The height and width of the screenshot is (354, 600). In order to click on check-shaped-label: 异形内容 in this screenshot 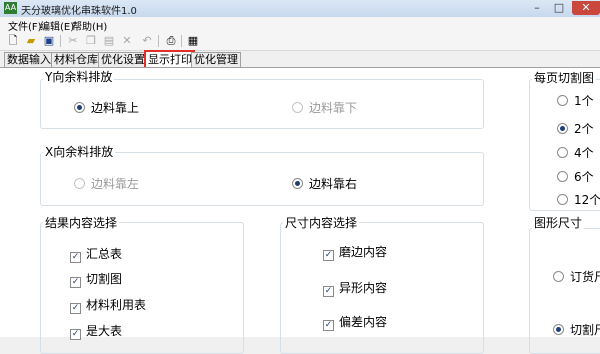, I will do `click(363, 288)`.